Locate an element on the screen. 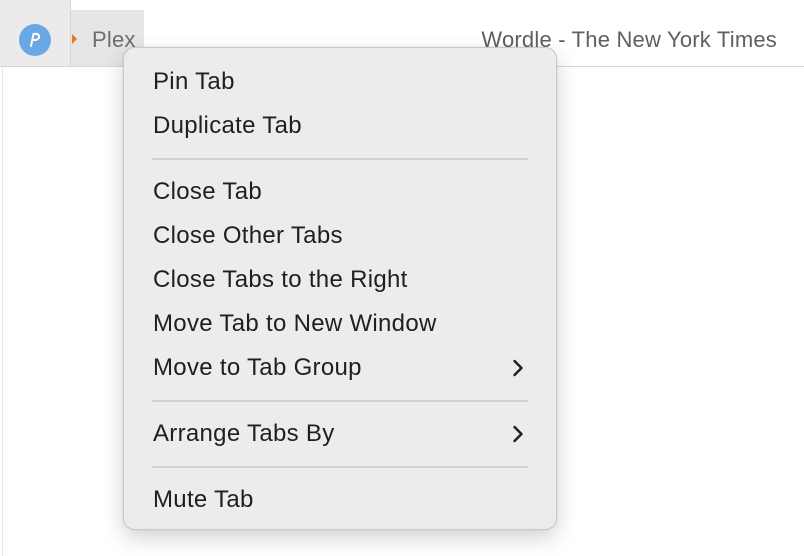 Image resolution: width=804 pixels, height=556 pixels. menu-item-mute-tab: Mute Tab is located at coordinates (340, 500).